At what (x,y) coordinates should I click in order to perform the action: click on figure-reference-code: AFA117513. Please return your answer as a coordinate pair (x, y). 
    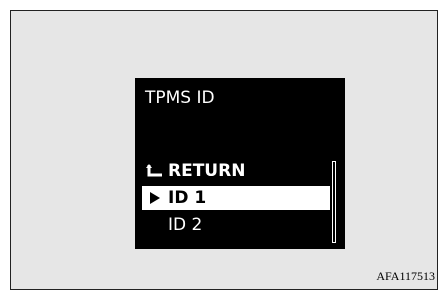
    Looking at the image, I should click on (405, 276).